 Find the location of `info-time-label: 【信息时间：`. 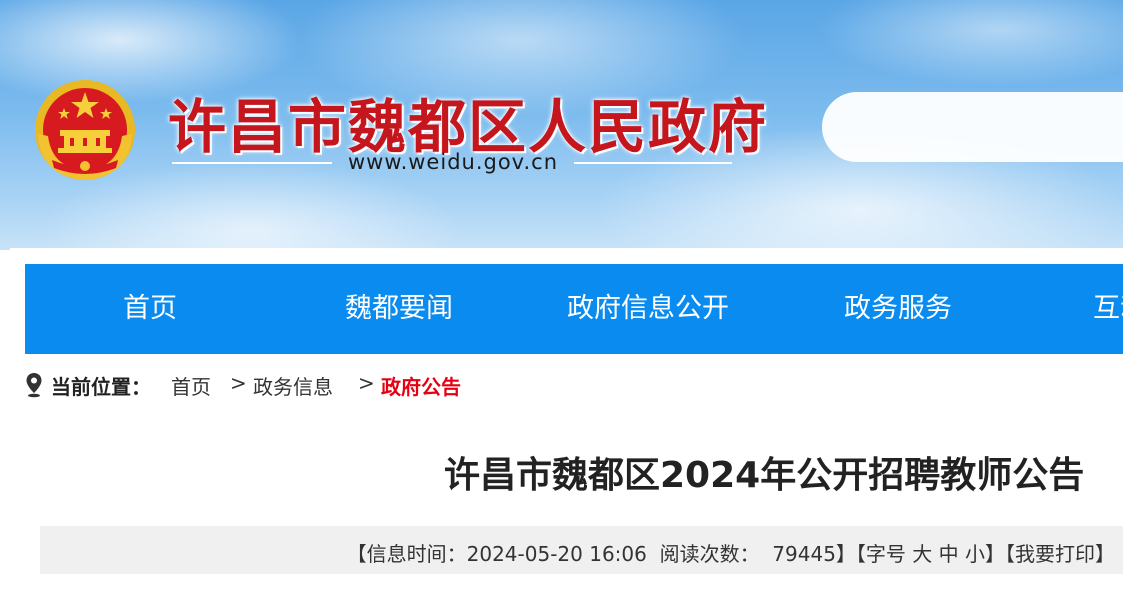

info-time-label: 【信息时间： is located at coordinates (406, 554).